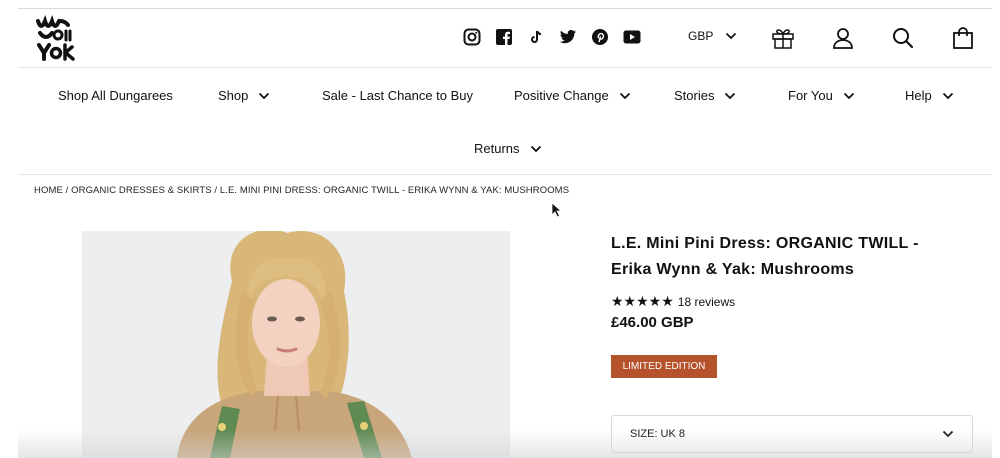  What do you see at coordinates (843, 38) in the screenshot?
I see `account-icon` at bounding box center [843, 38].